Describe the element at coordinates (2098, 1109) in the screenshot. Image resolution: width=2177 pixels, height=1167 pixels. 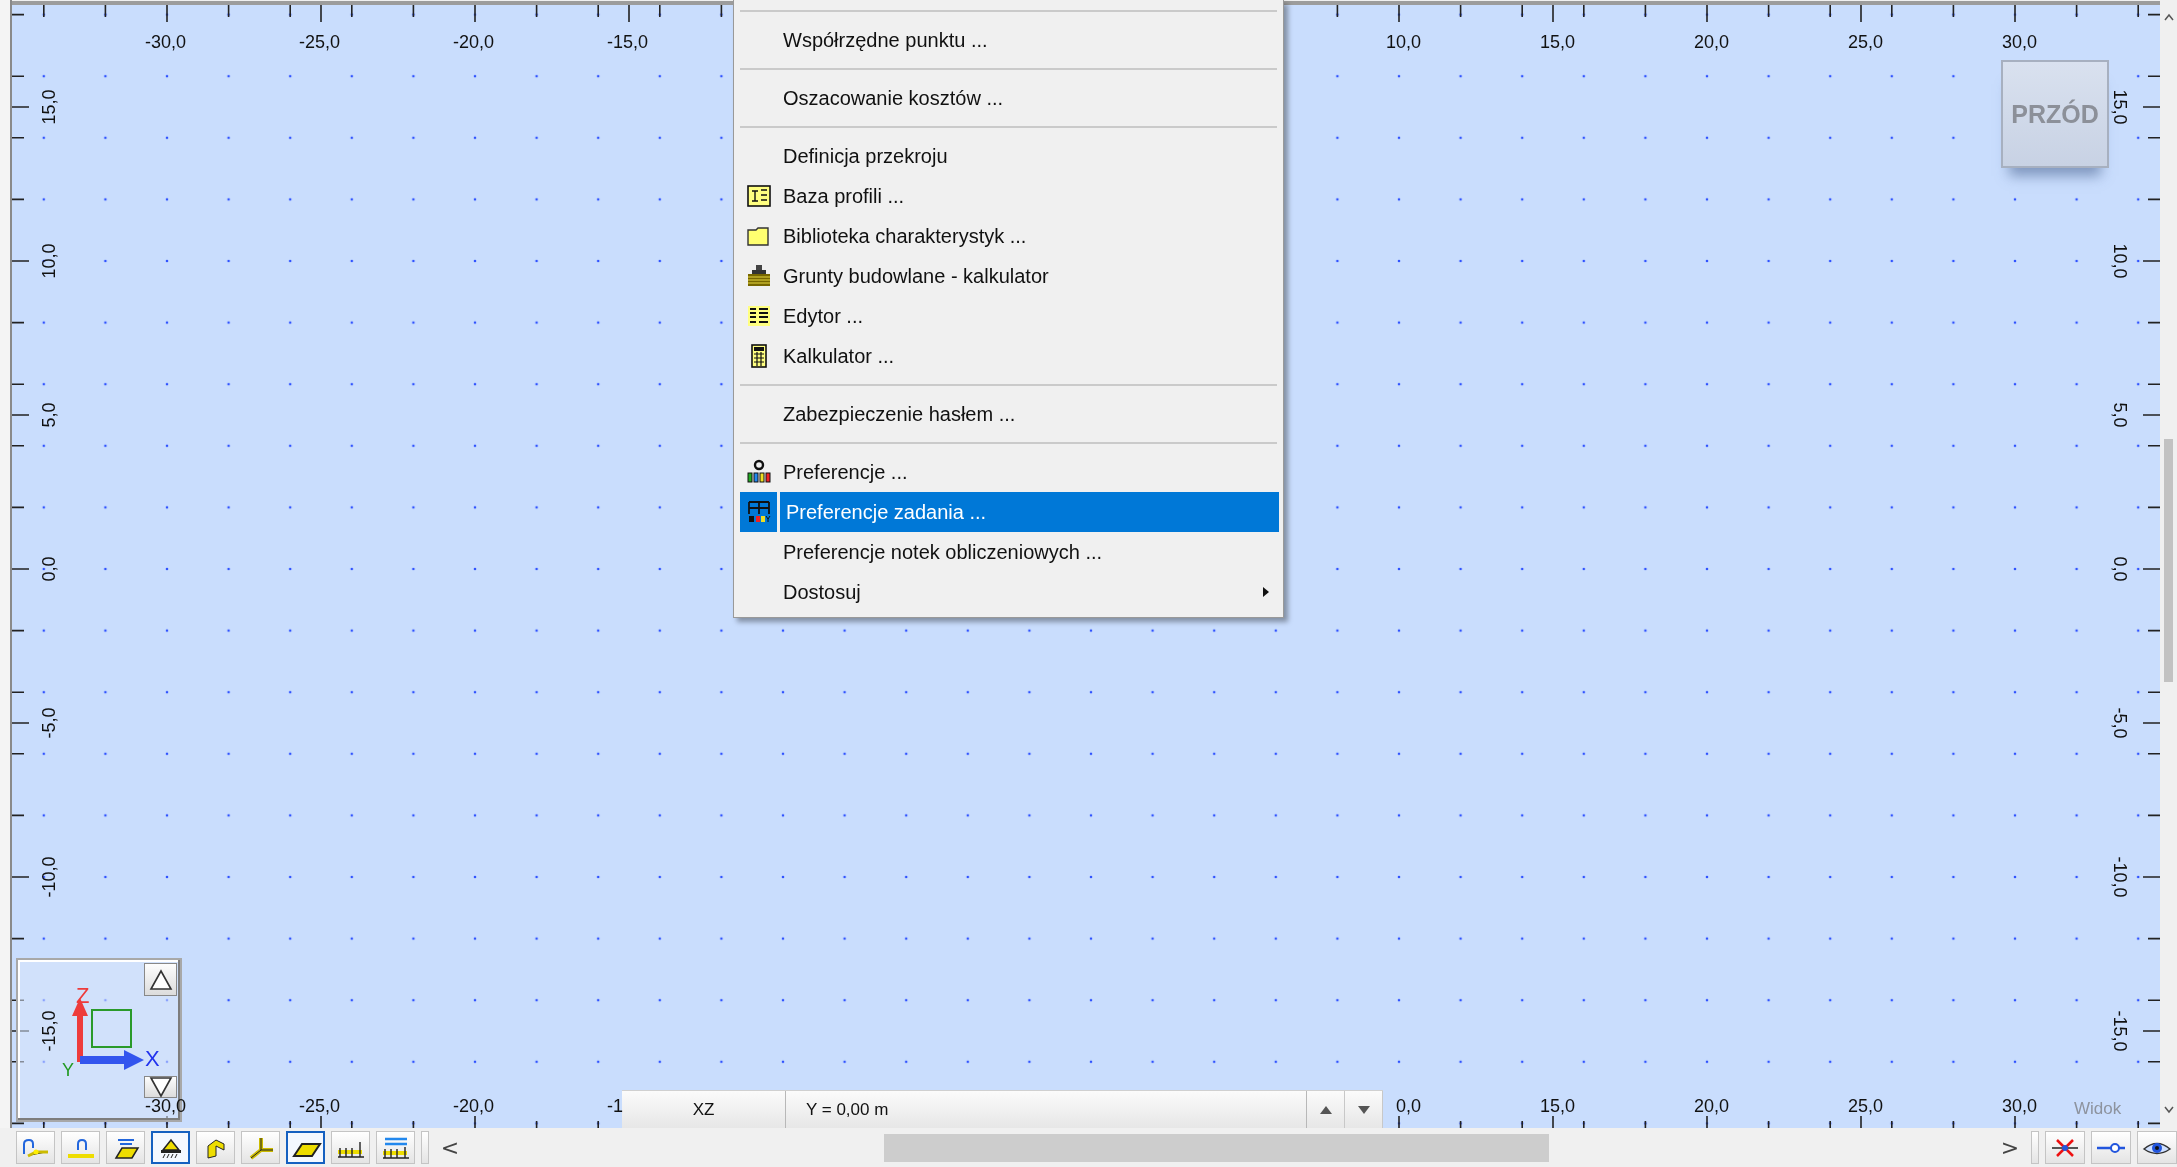
I see `view-caption: Widok` at that location.